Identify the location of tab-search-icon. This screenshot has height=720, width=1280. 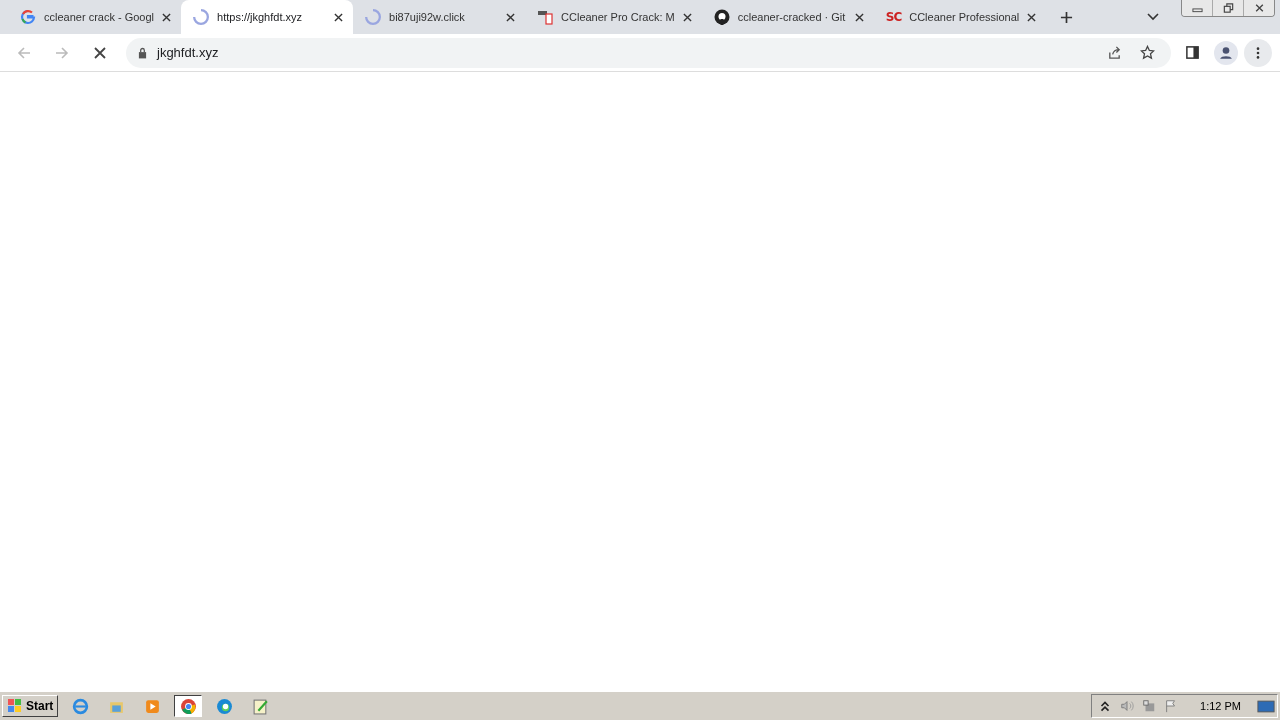
(1153, 17).